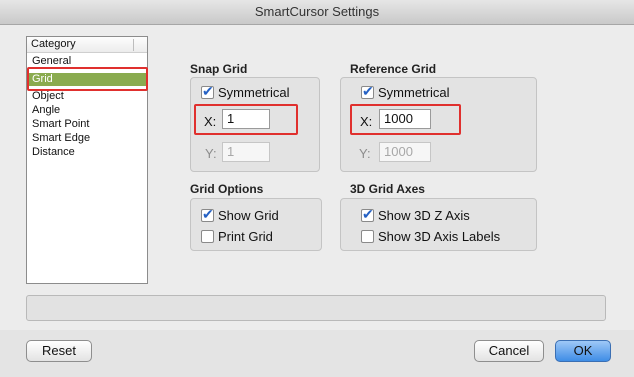 This screenshot has width=634, height=377. Describe the element at coordinates (227, 189) in the screenshot. I see `grid-options-label: Grid Options` at that location.